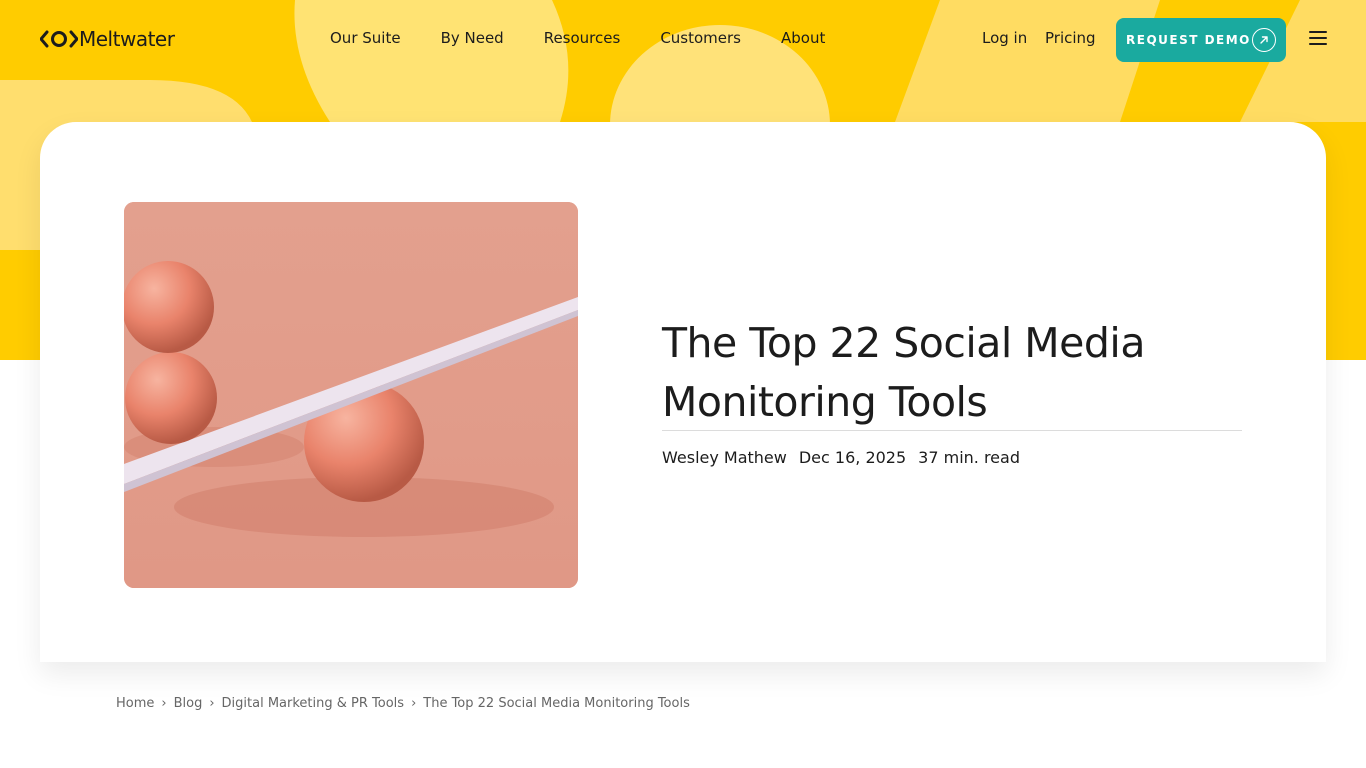  I want to click on article-title: The Top 22 Social Media Monitoring Tools, so click(952, 373).